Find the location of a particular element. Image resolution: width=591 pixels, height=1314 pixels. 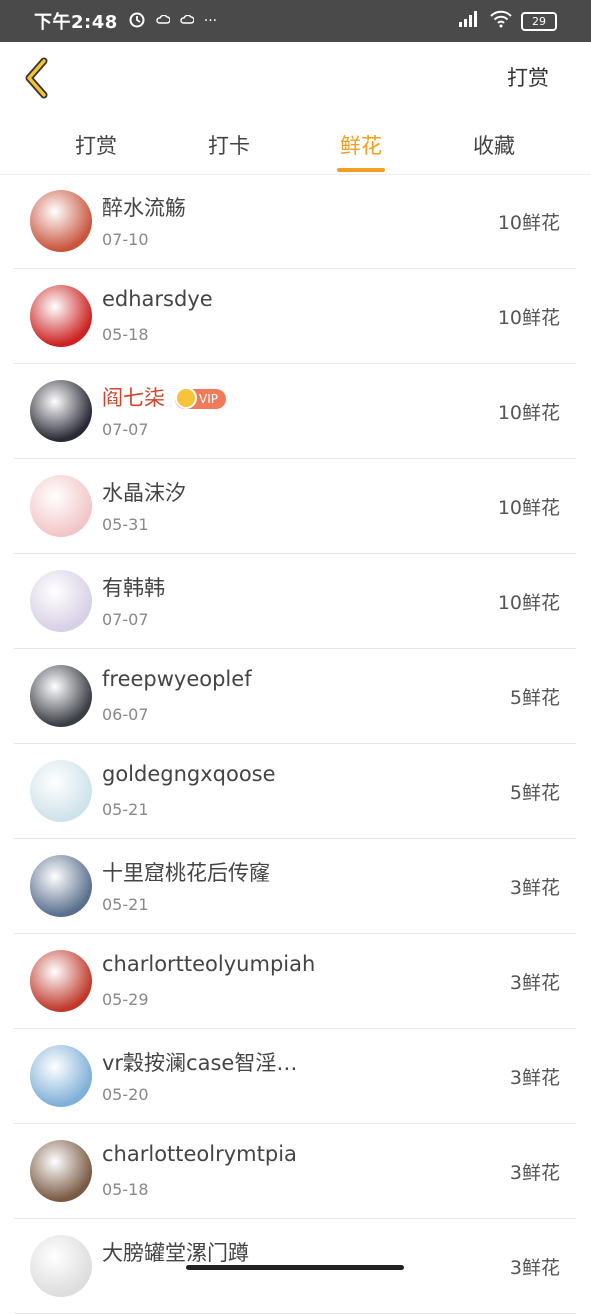

tab-checkin: 打卡 is located at coordinates (229, 145).